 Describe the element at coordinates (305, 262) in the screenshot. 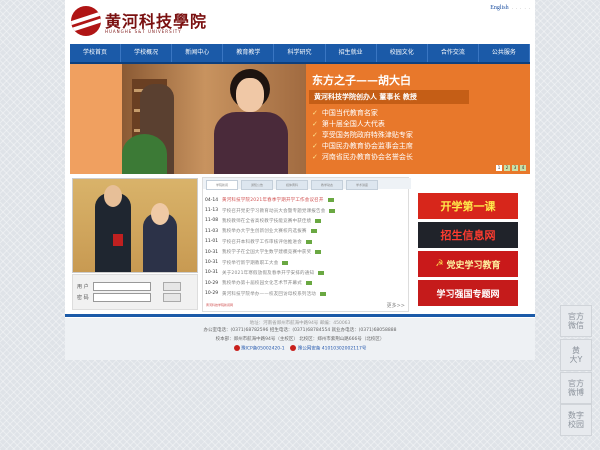

I see `news-item: 10-31 学校举行新学期教职工大会` at that location.